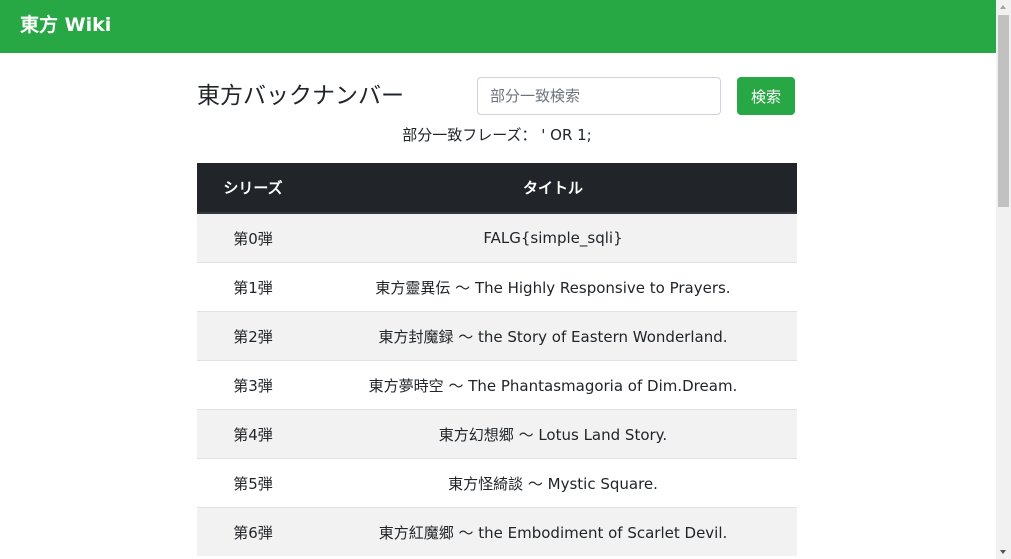 The height and width of the screenshot is (559, 1011). What do you see at coordinates (253, 385) in the screenshot?
I see `series-cell: 第3弾` at bounding box center [253, 385].